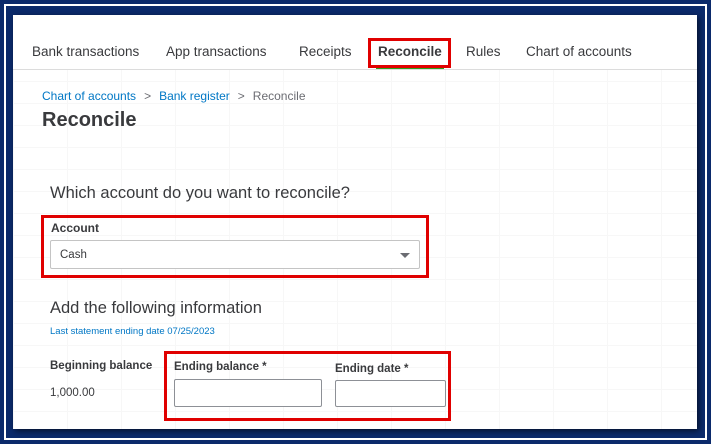  Describe the element at coordinates (409, 53) in the screenshot. I see `reconcile-tab-highlight` at that location.